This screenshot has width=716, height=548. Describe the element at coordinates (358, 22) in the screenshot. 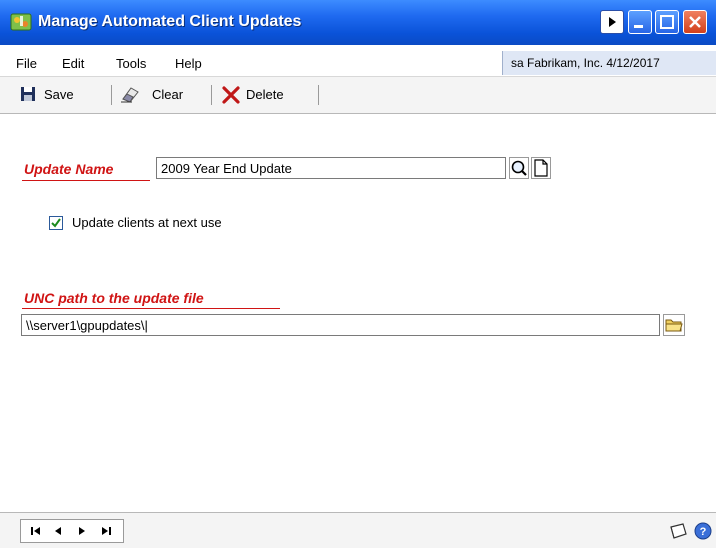

I see `title-bar: Manage Automated Client Updates` at that location.